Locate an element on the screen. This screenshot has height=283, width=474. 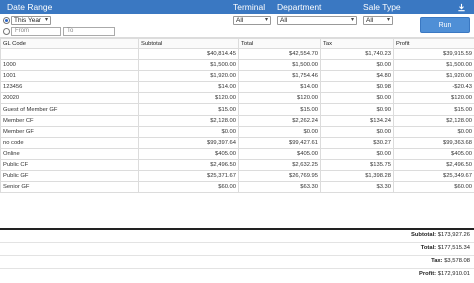
amount-cell: $134.24 is located at coordinates (357, 120).